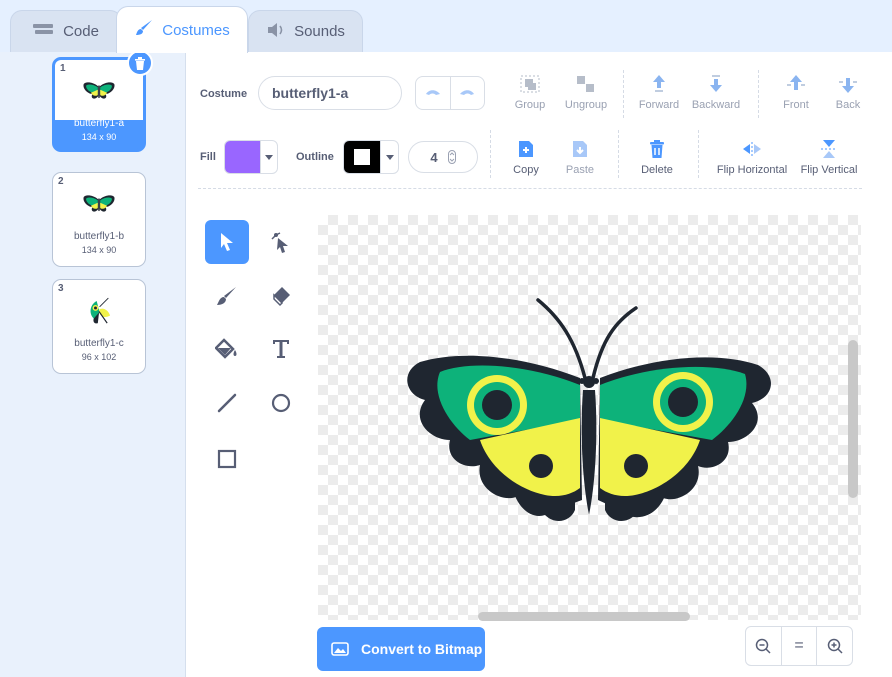 Image resolution: width=892 pixels, height=677 pixels. What do you see at coordinates (330, 93) in the screenshot?
I see `costume-name-input: butterfly1-a` at bounding box center [330, 93].